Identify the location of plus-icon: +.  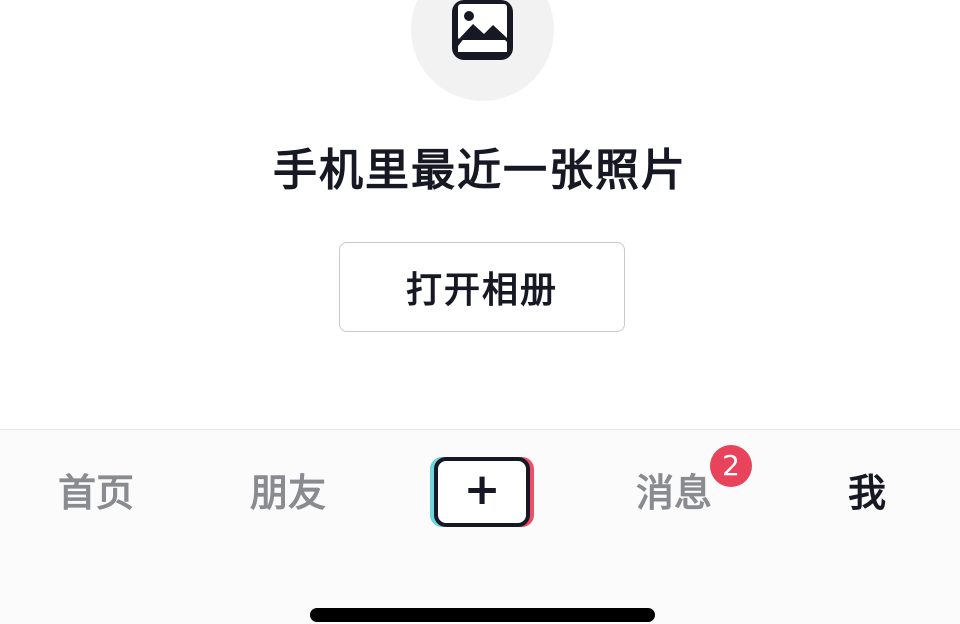
(482, 489).